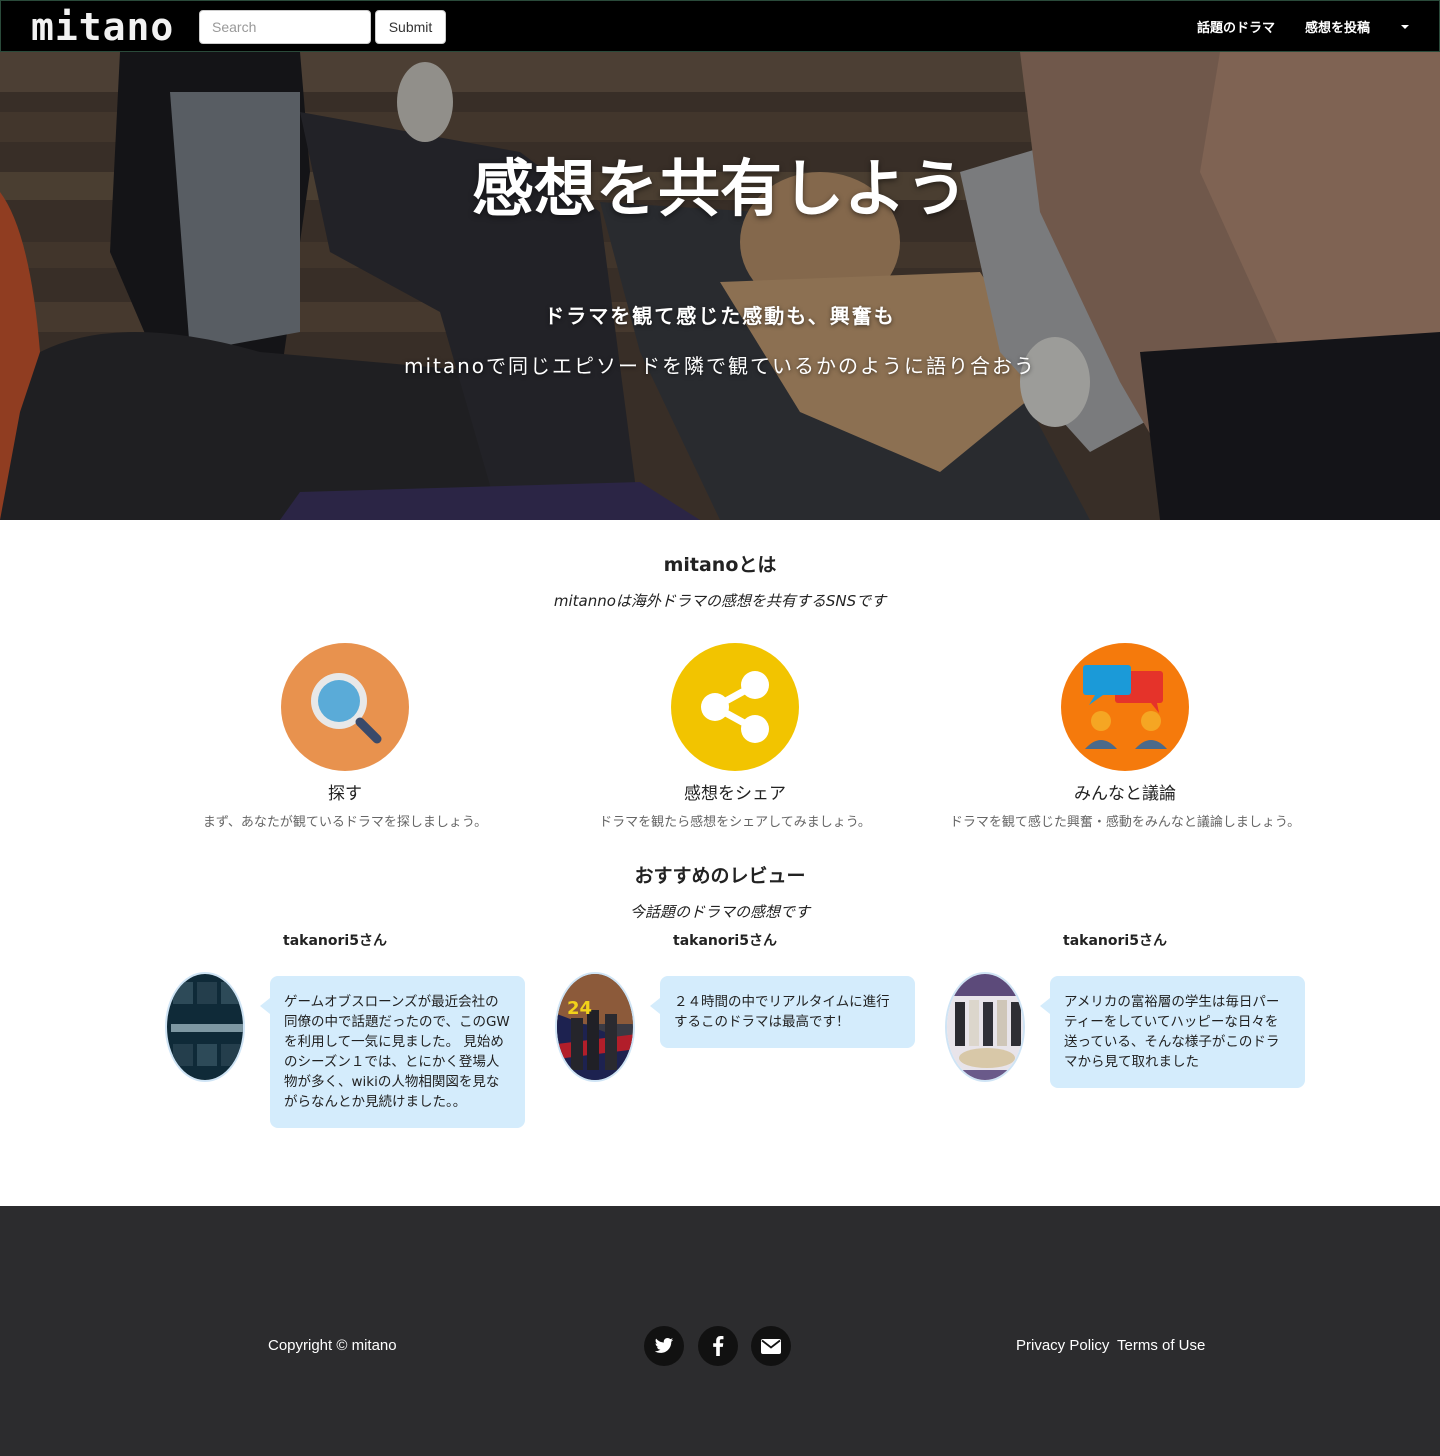 The image size is (1440, 1456). I want to click on share-icon, so click(735, 707).